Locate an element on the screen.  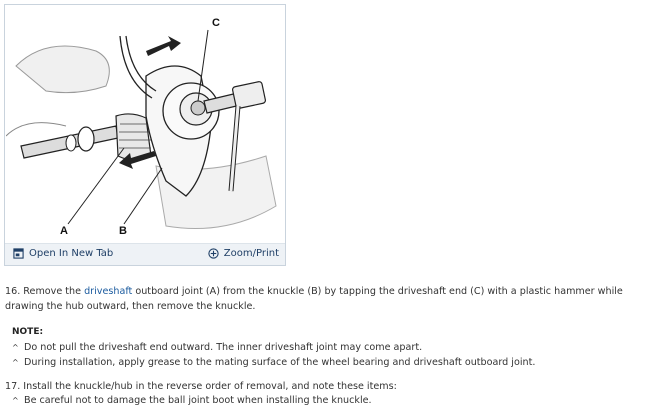
zoom-print-button: Zoom/Print is located at coordinates (243, 253).